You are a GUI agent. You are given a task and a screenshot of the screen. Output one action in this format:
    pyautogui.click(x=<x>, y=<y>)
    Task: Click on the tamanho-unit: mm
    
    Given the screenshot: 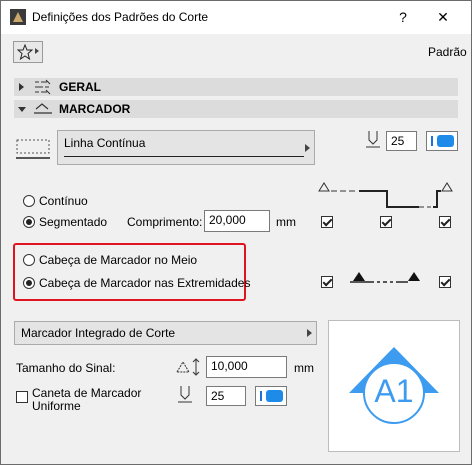 What is the action you would take?
    pyautogui.click(x=304, y=368)
    